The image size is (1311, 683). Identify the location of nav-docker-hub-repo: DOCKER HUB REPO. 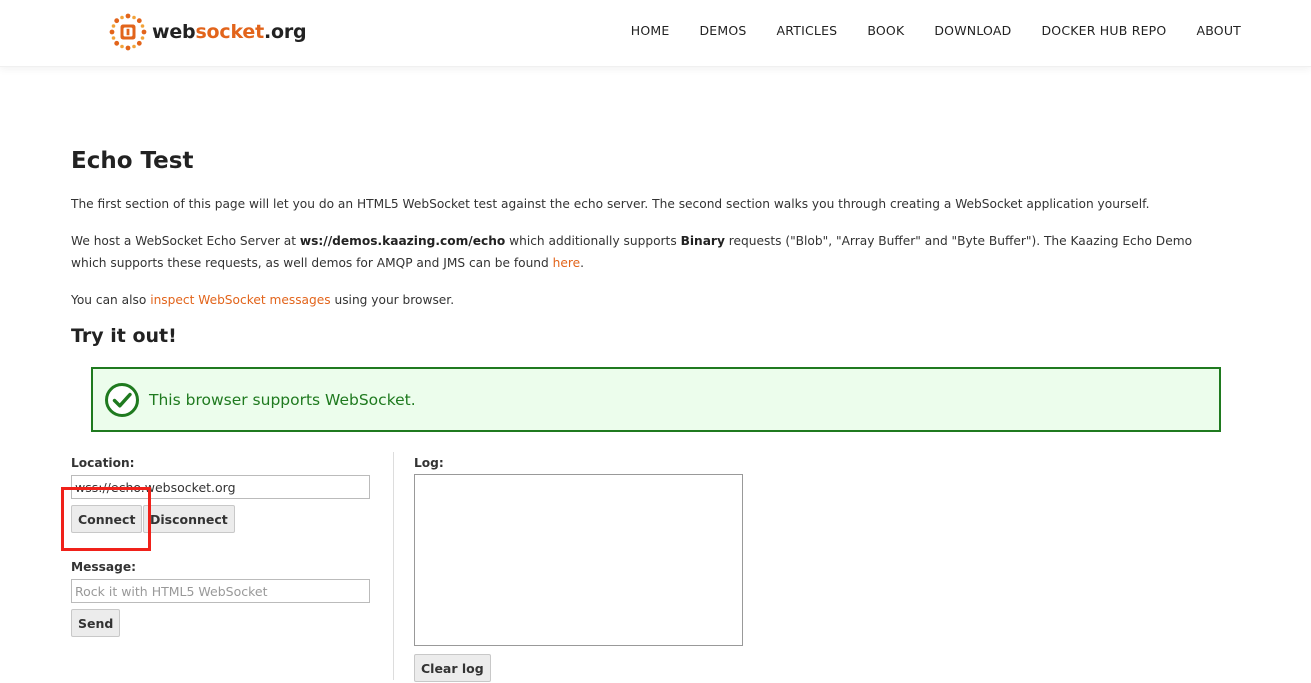
(1103, 30).